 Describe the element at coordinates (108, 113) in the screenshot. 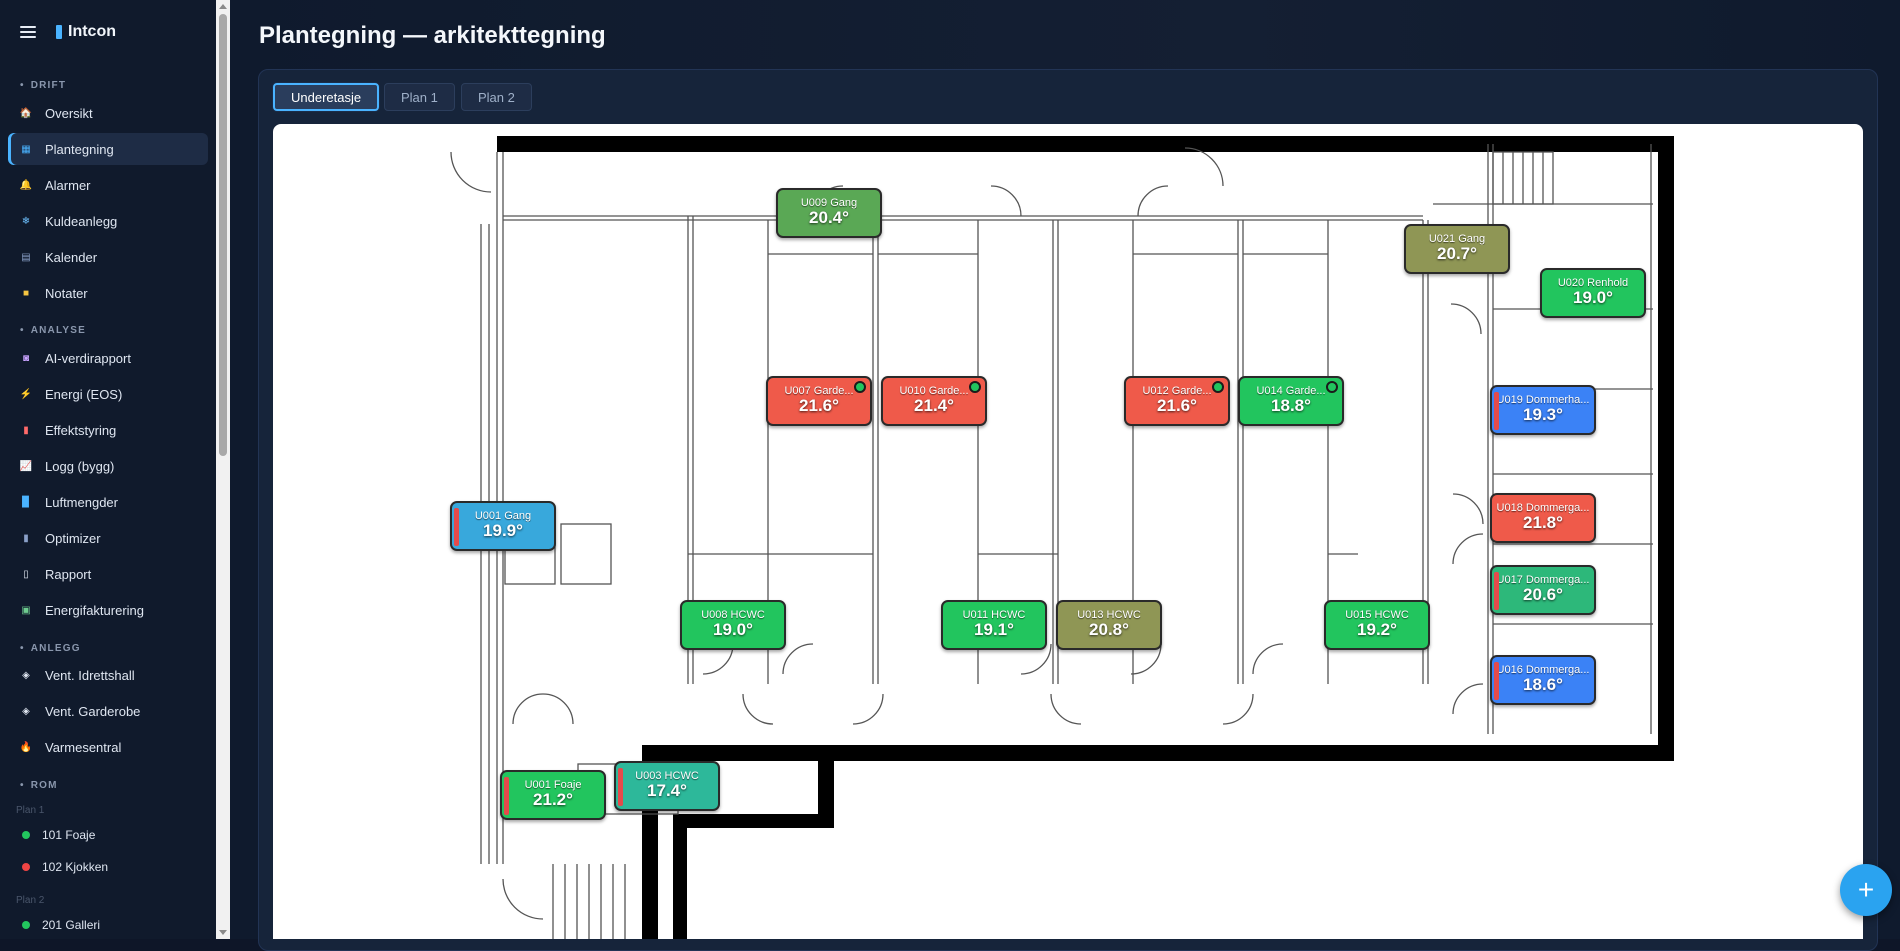

I see `nav-item-oversikt: 🏠 Oversikt` at that location.